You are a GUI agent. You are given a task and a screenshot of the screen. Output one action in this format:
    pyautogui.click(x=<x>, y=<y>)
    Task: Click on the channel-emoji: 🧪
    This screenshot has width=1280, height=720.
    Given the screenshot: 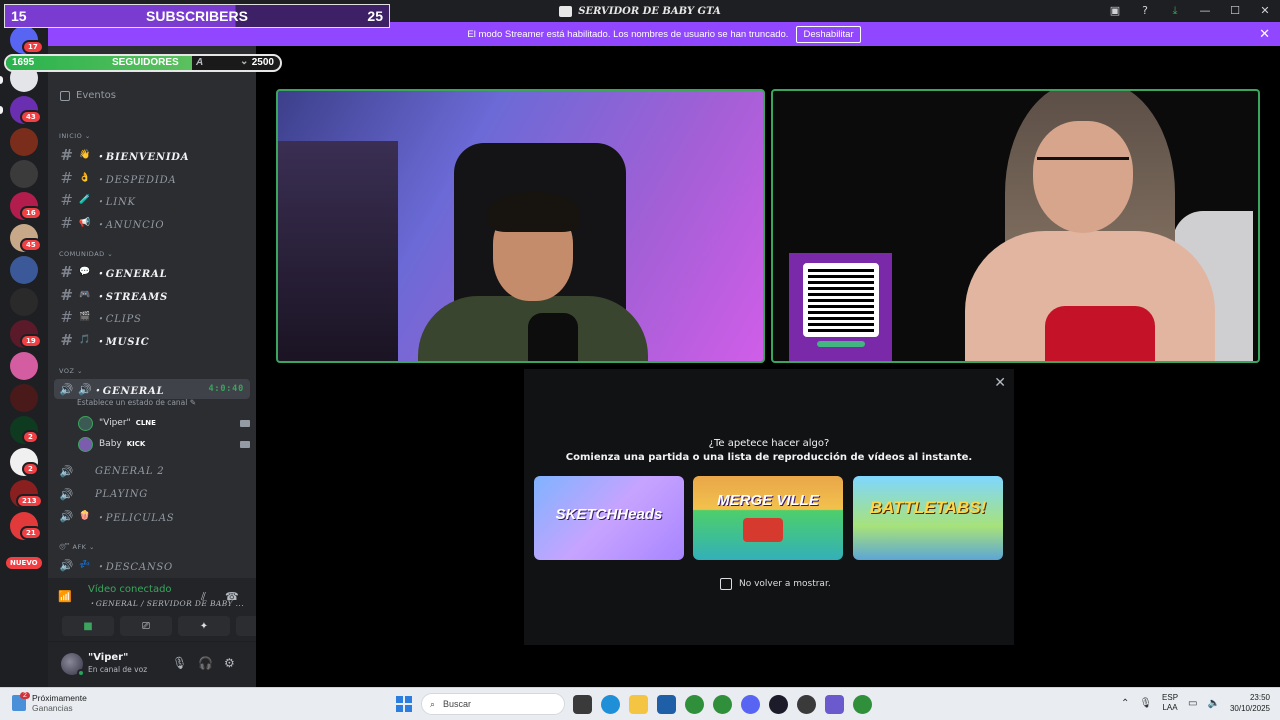 What is the action you would take?
    pyautogui.click(x=84, y=200)
    